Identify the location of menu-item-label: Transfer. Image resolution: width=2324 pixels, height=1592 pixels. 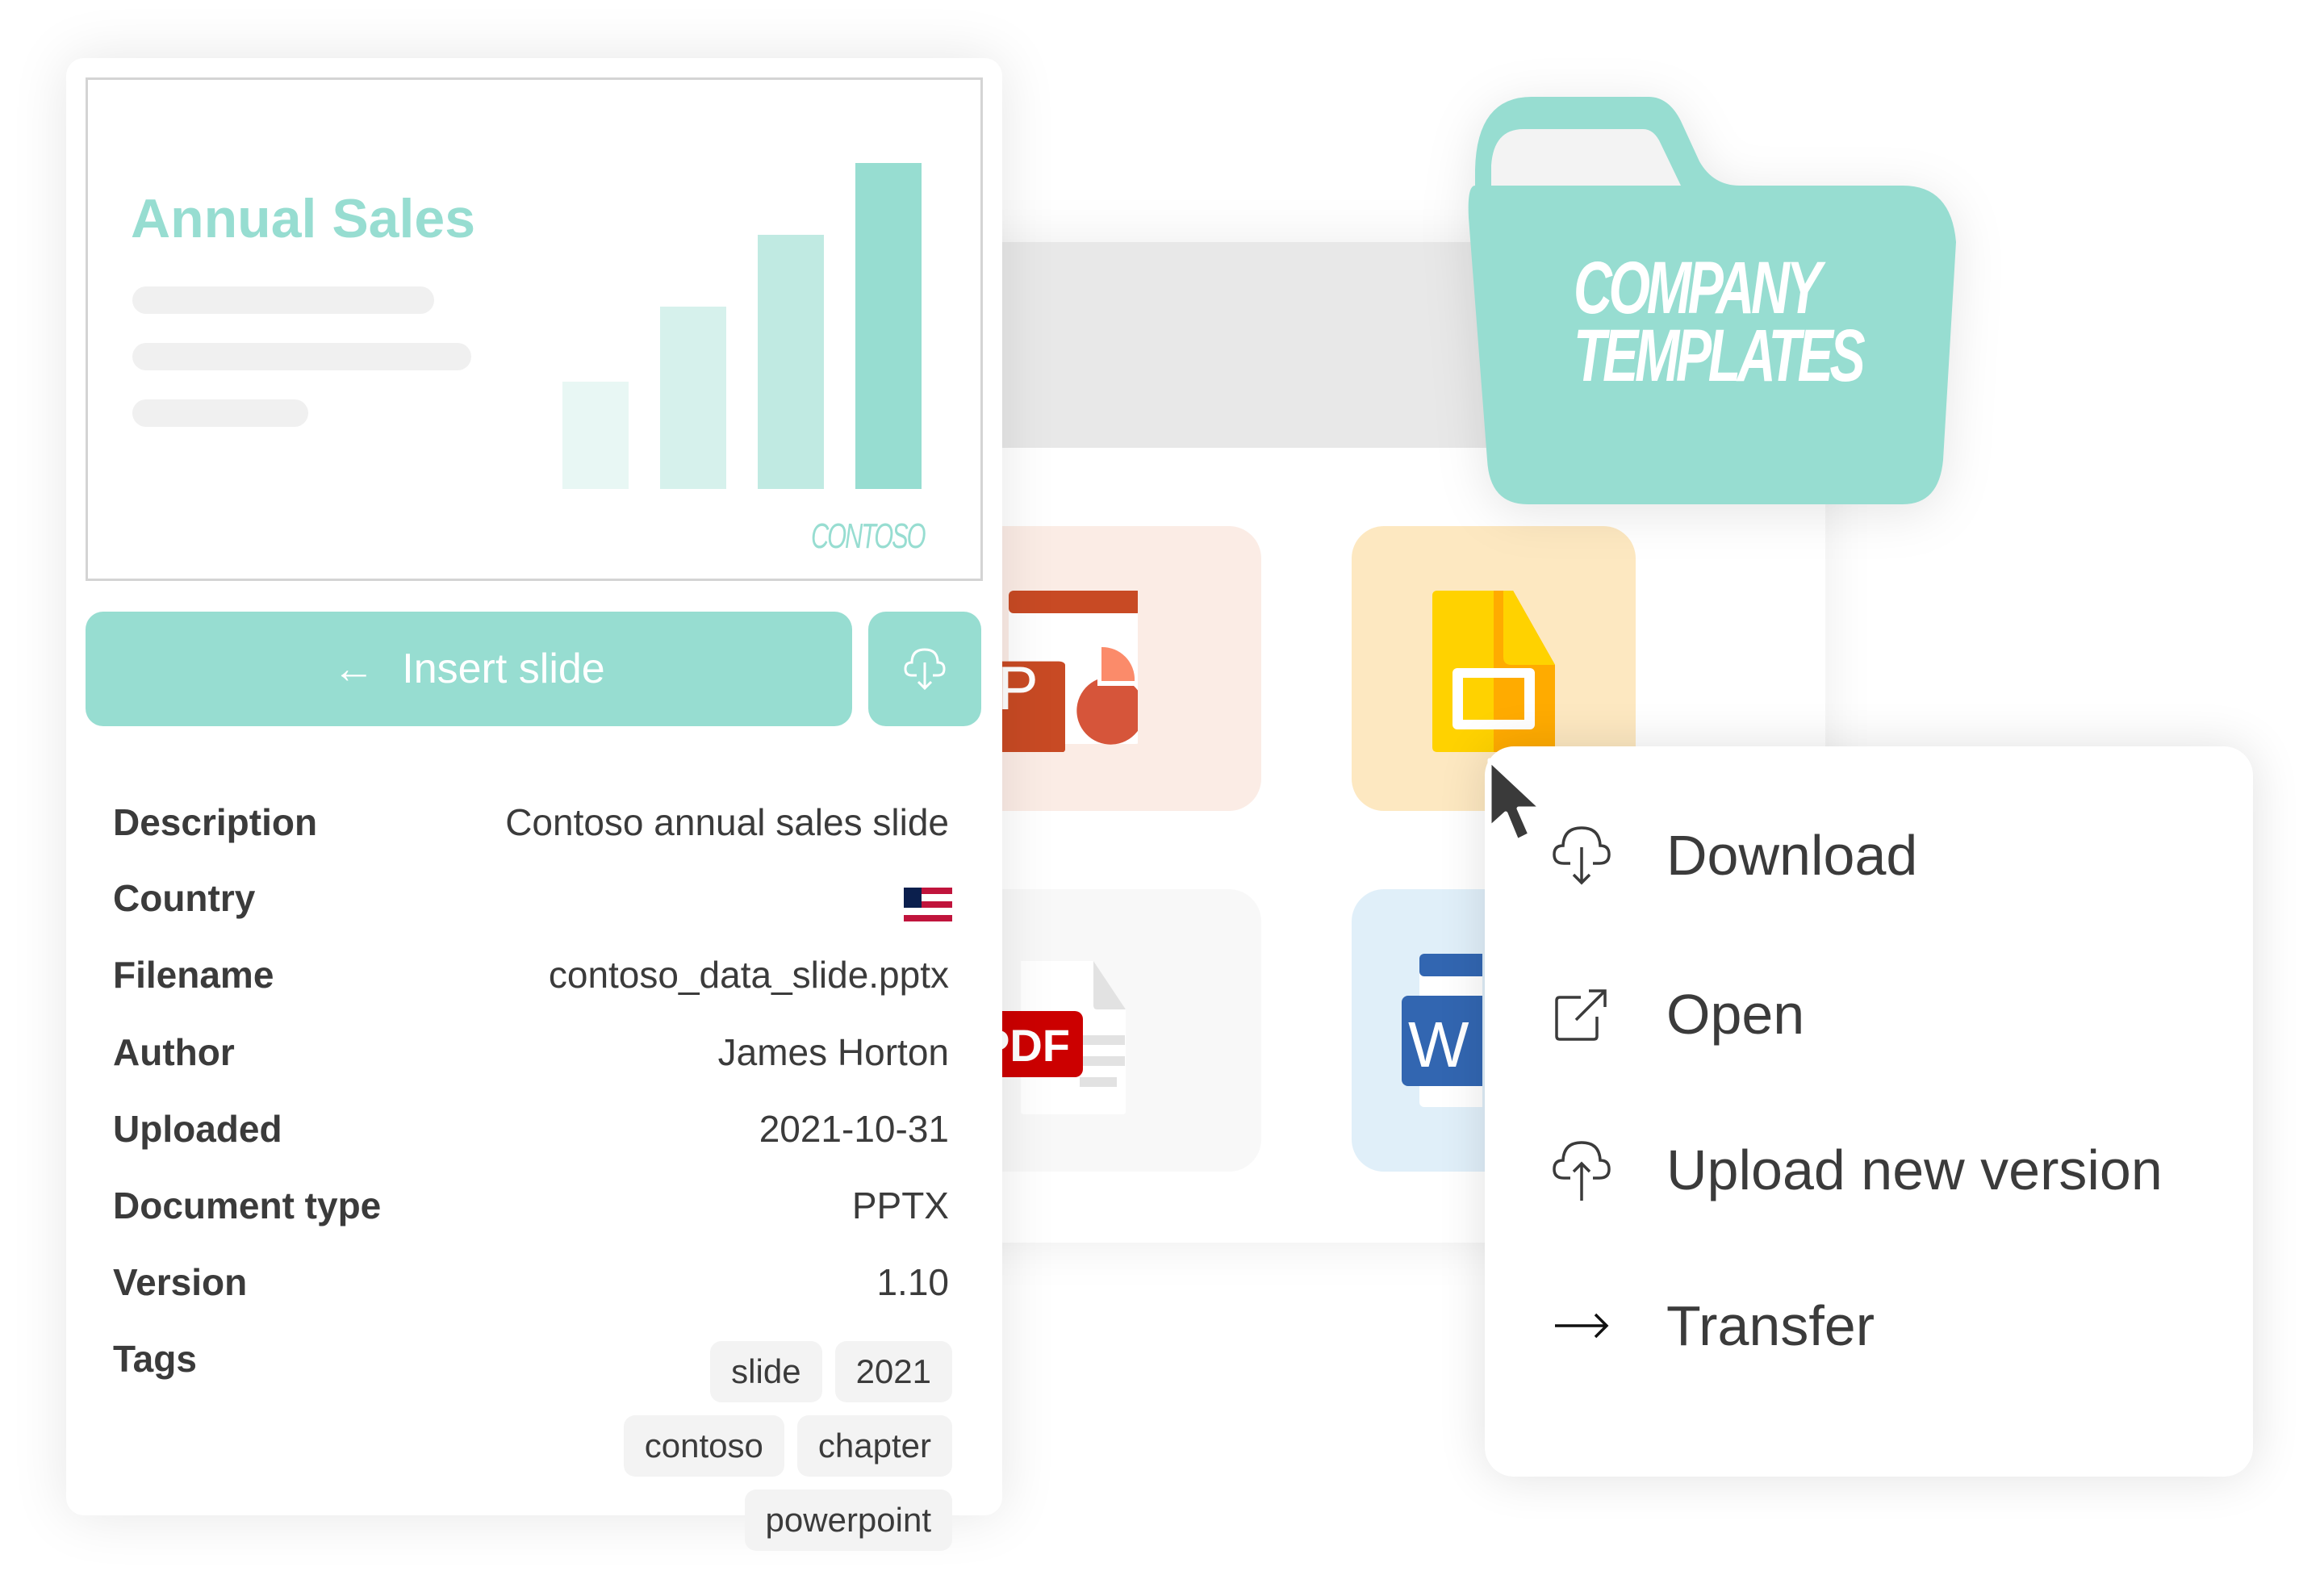
(1770, 1325).